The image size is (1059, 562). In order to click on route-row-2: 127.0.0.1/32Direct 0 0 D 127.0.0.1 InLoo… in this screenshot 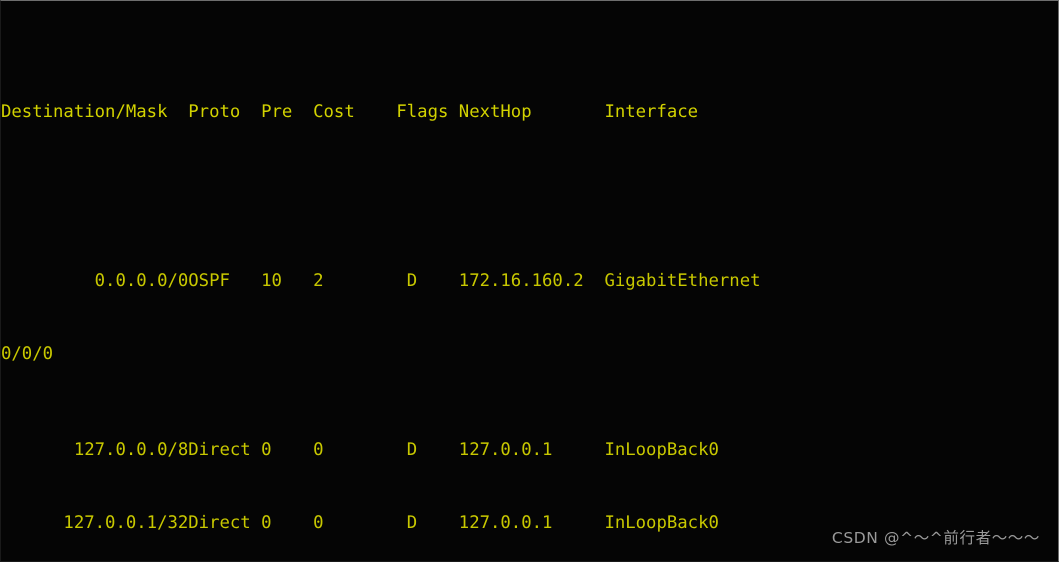, I will do `click(360, 522)`.